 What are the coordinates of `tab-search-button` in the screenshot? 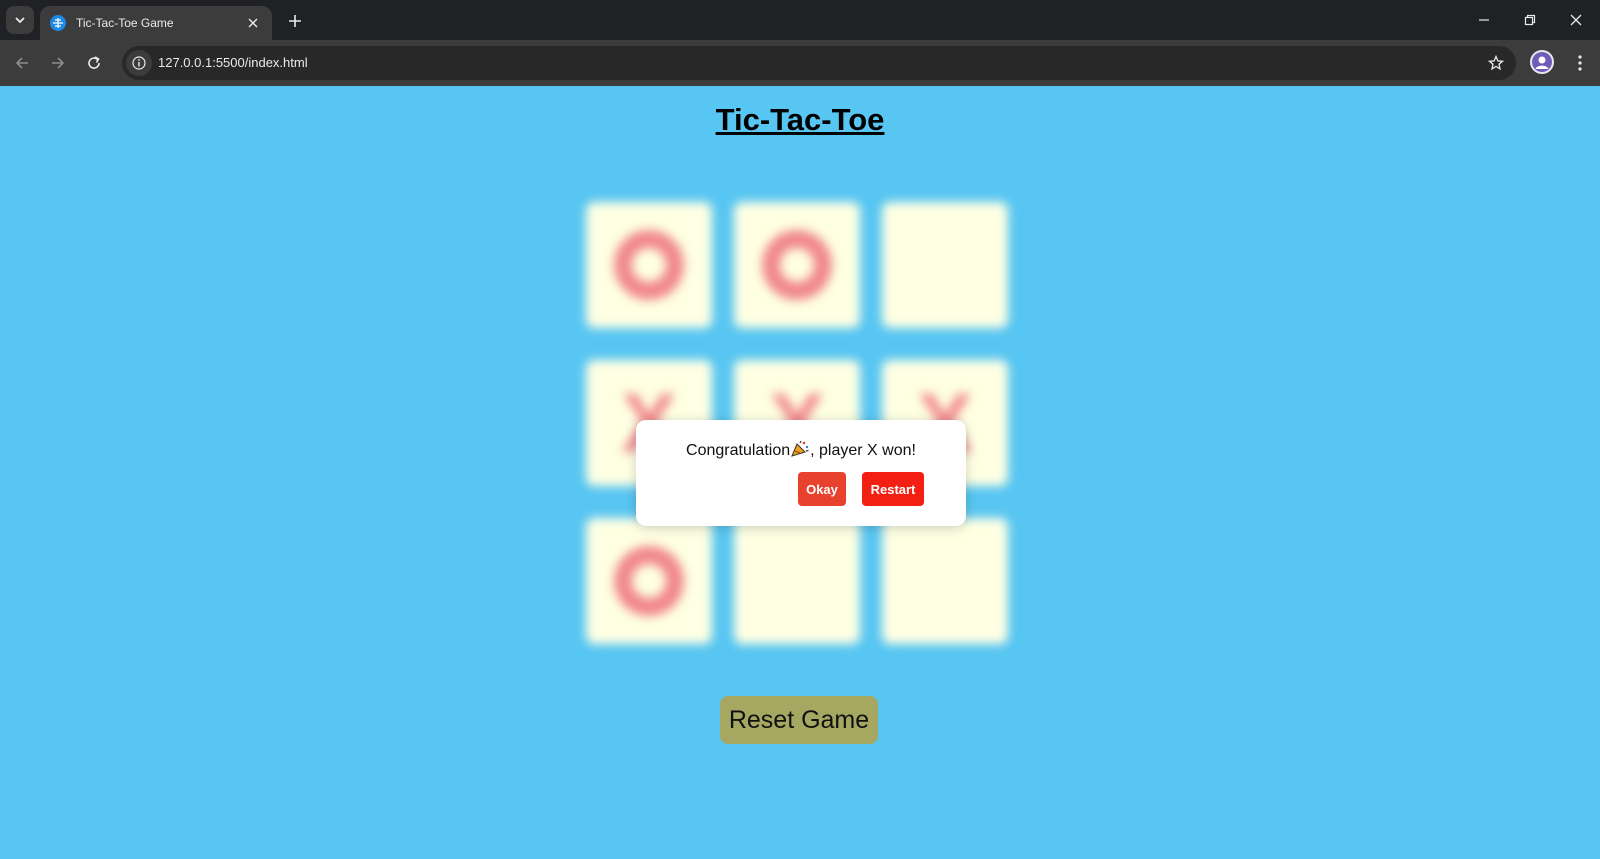 It's located at (20, 20).